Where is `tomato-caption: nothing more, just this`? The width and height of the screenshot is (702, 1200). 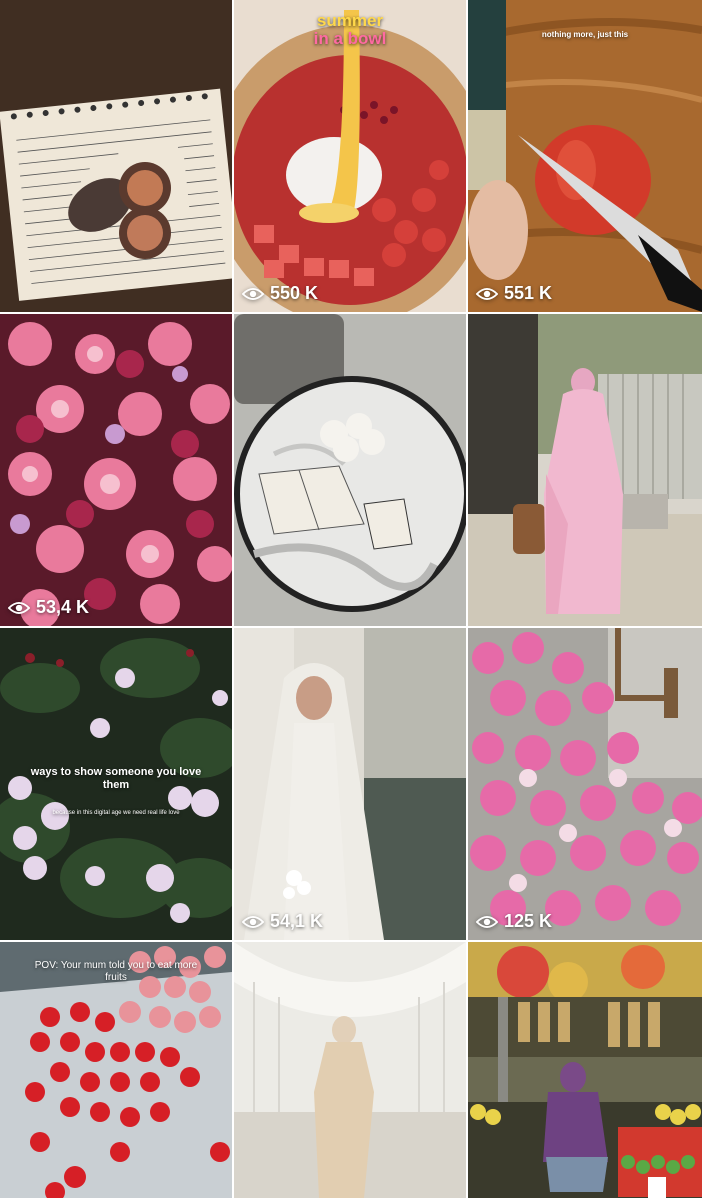
tomato-caption: nothing more, just this is located at coordinates (585, 34).